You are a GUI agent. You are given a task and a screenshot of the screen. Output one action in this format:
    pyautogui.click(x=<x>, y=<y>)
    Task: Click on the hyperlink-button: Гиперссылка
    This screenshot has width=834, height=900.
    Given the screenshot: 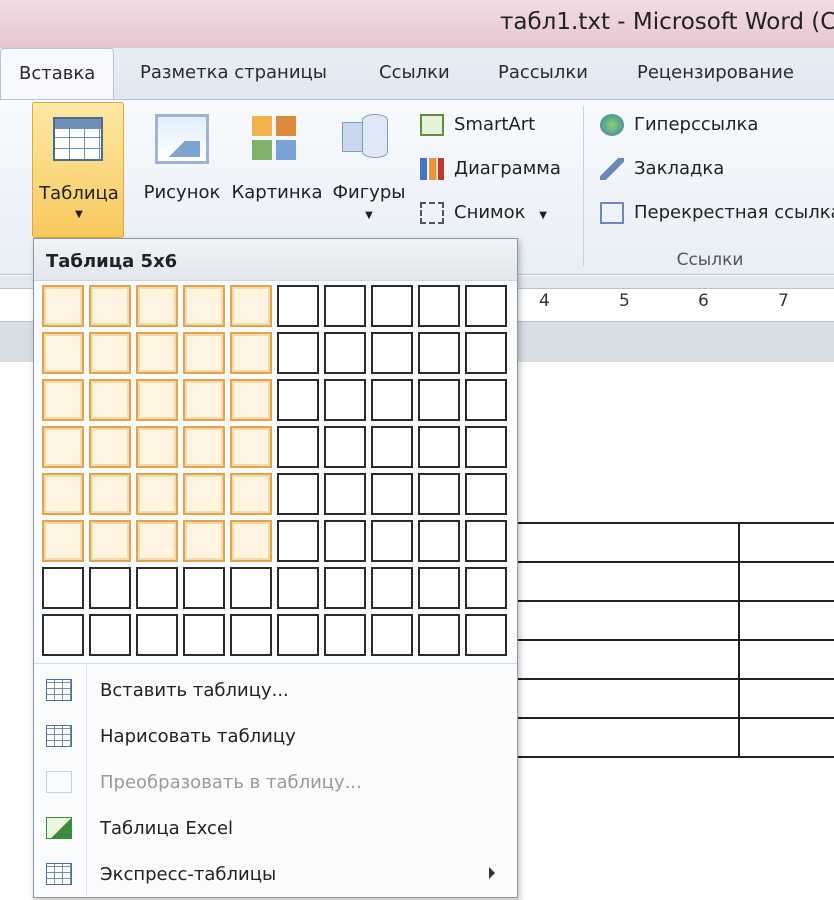 What is the action you would take?
    pyautogui.click(x=678, y=125)
    